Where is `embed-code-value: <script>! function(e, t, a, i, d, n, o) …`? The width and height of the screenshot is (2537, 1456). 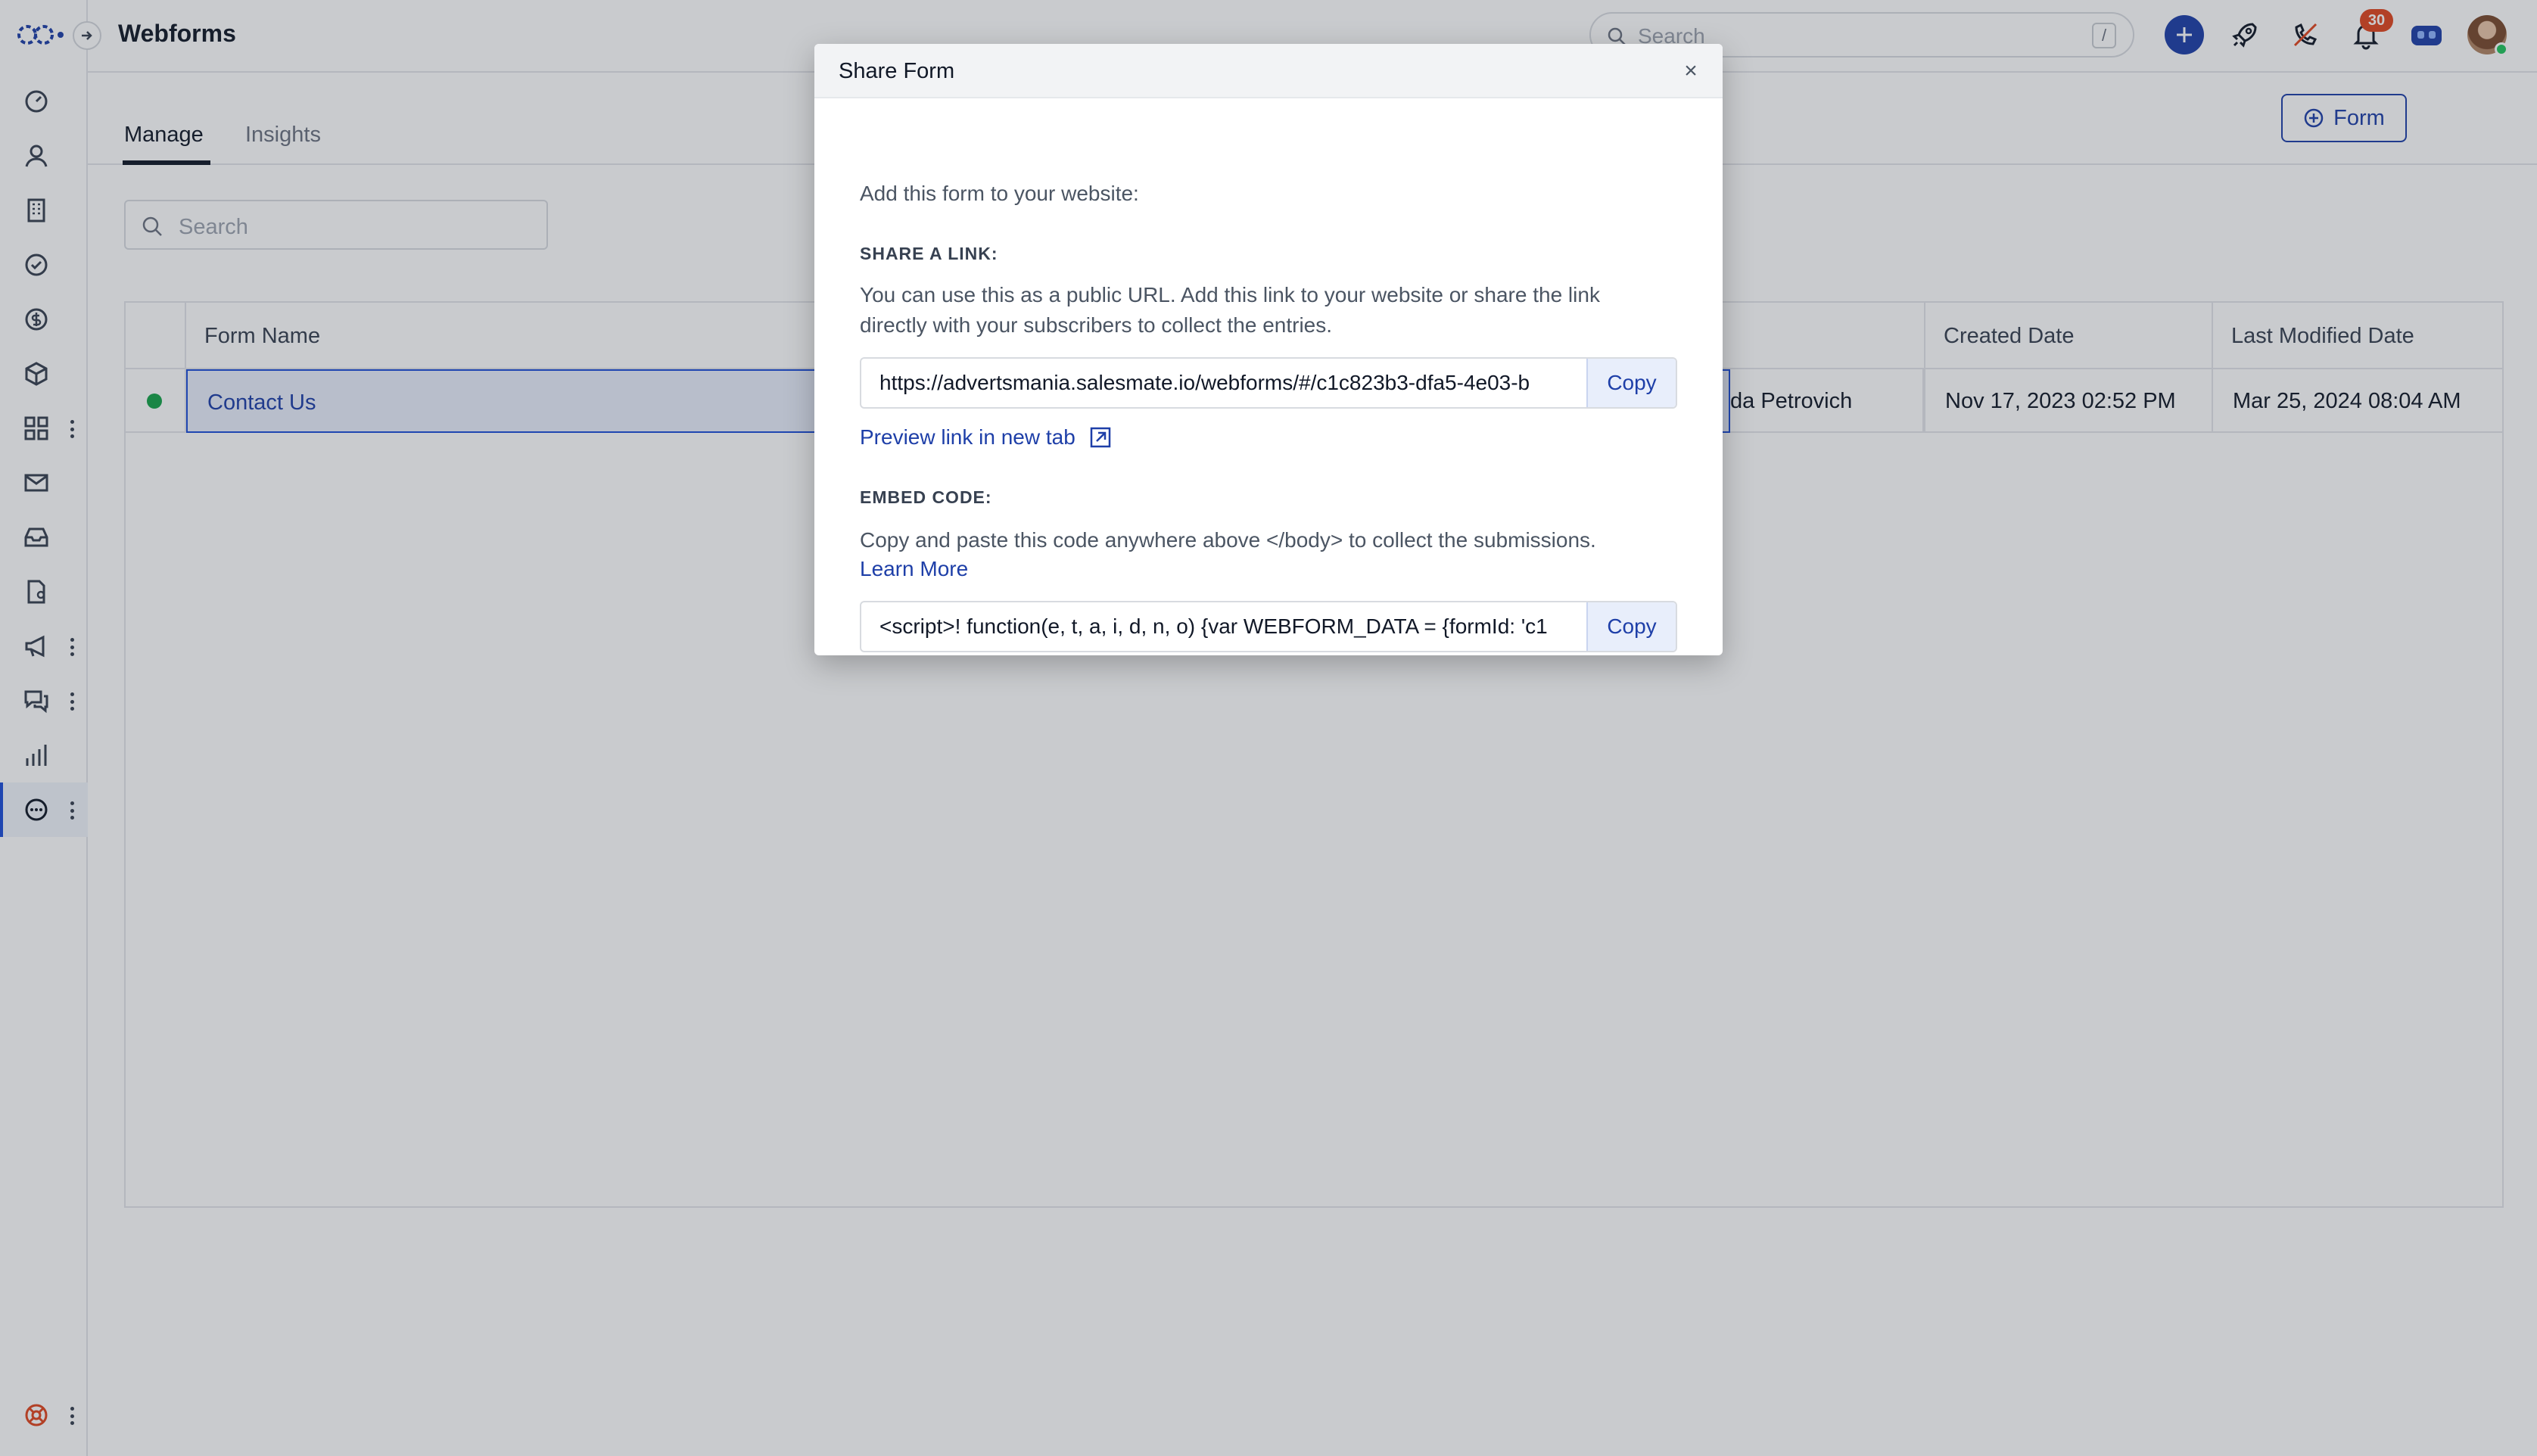
embed-code-value: <script>! function(e, t, a, i, d, n, o) … is located at coordinates (1233, 626).